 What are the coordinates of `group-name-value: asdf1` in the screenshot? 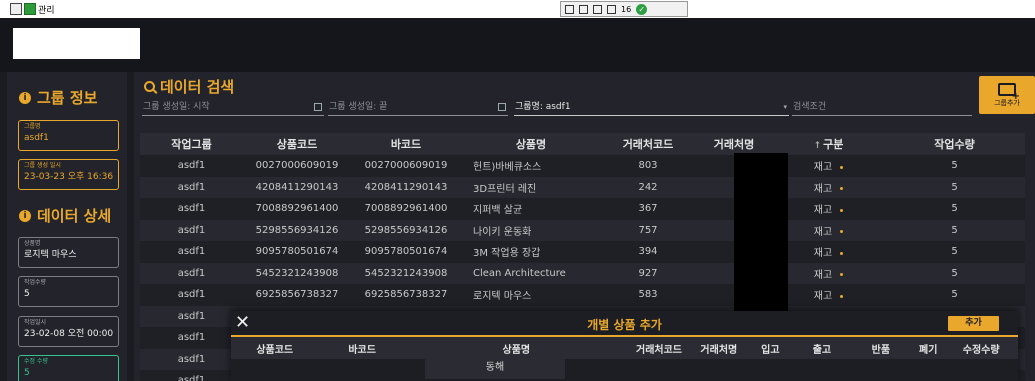 It's located at (36, 138).